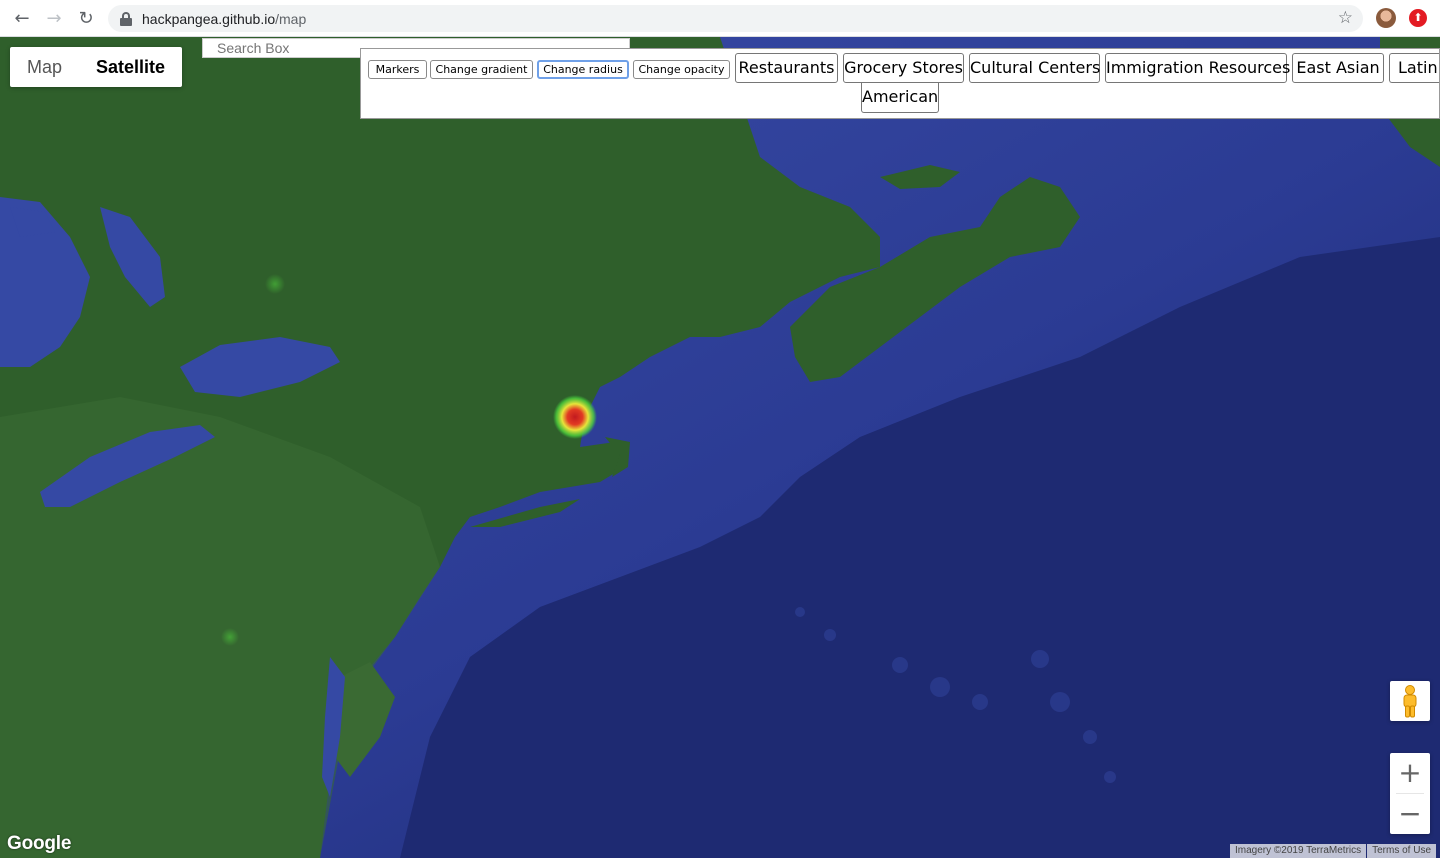  Describe the element at coordinates (39, 844) in the screenshot. I see `google-logo: Google` at that location.